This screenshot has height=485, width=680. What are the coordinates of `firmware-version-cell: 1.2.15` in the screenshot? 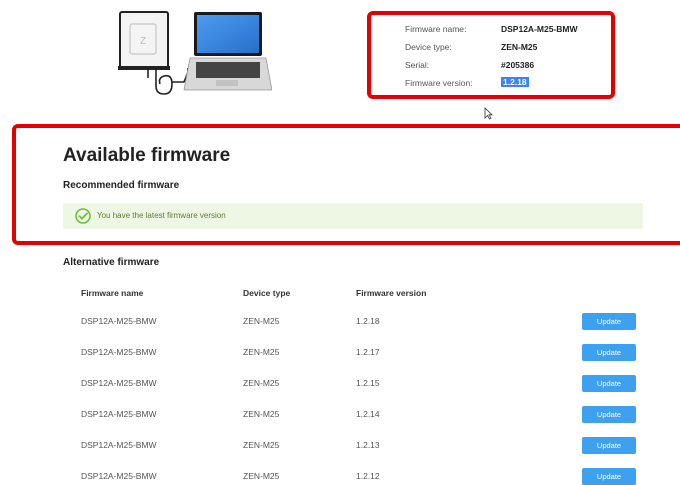 It's located at (368, 383).